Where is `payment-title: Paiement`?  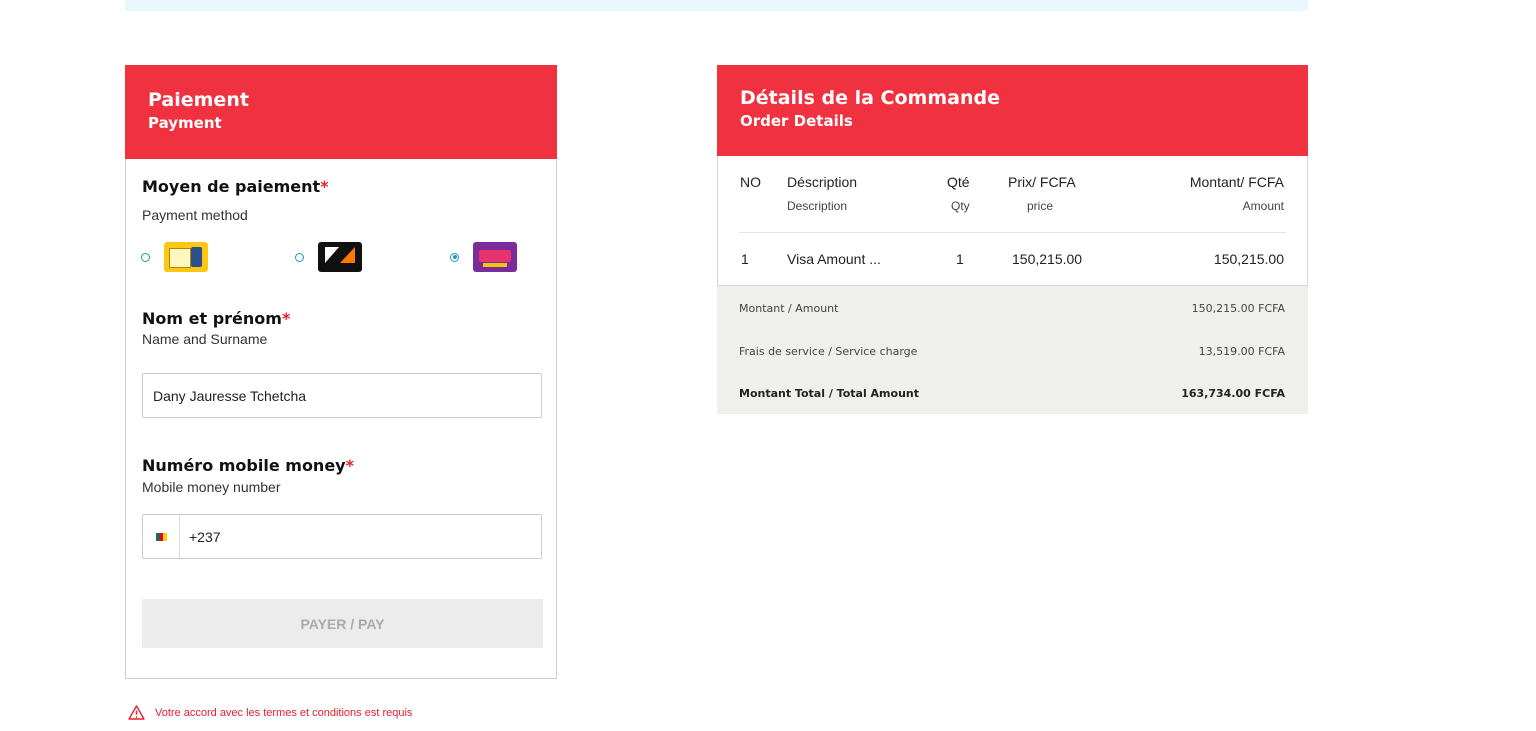
payment-title: Paiement is located at coordinates (198, 100).